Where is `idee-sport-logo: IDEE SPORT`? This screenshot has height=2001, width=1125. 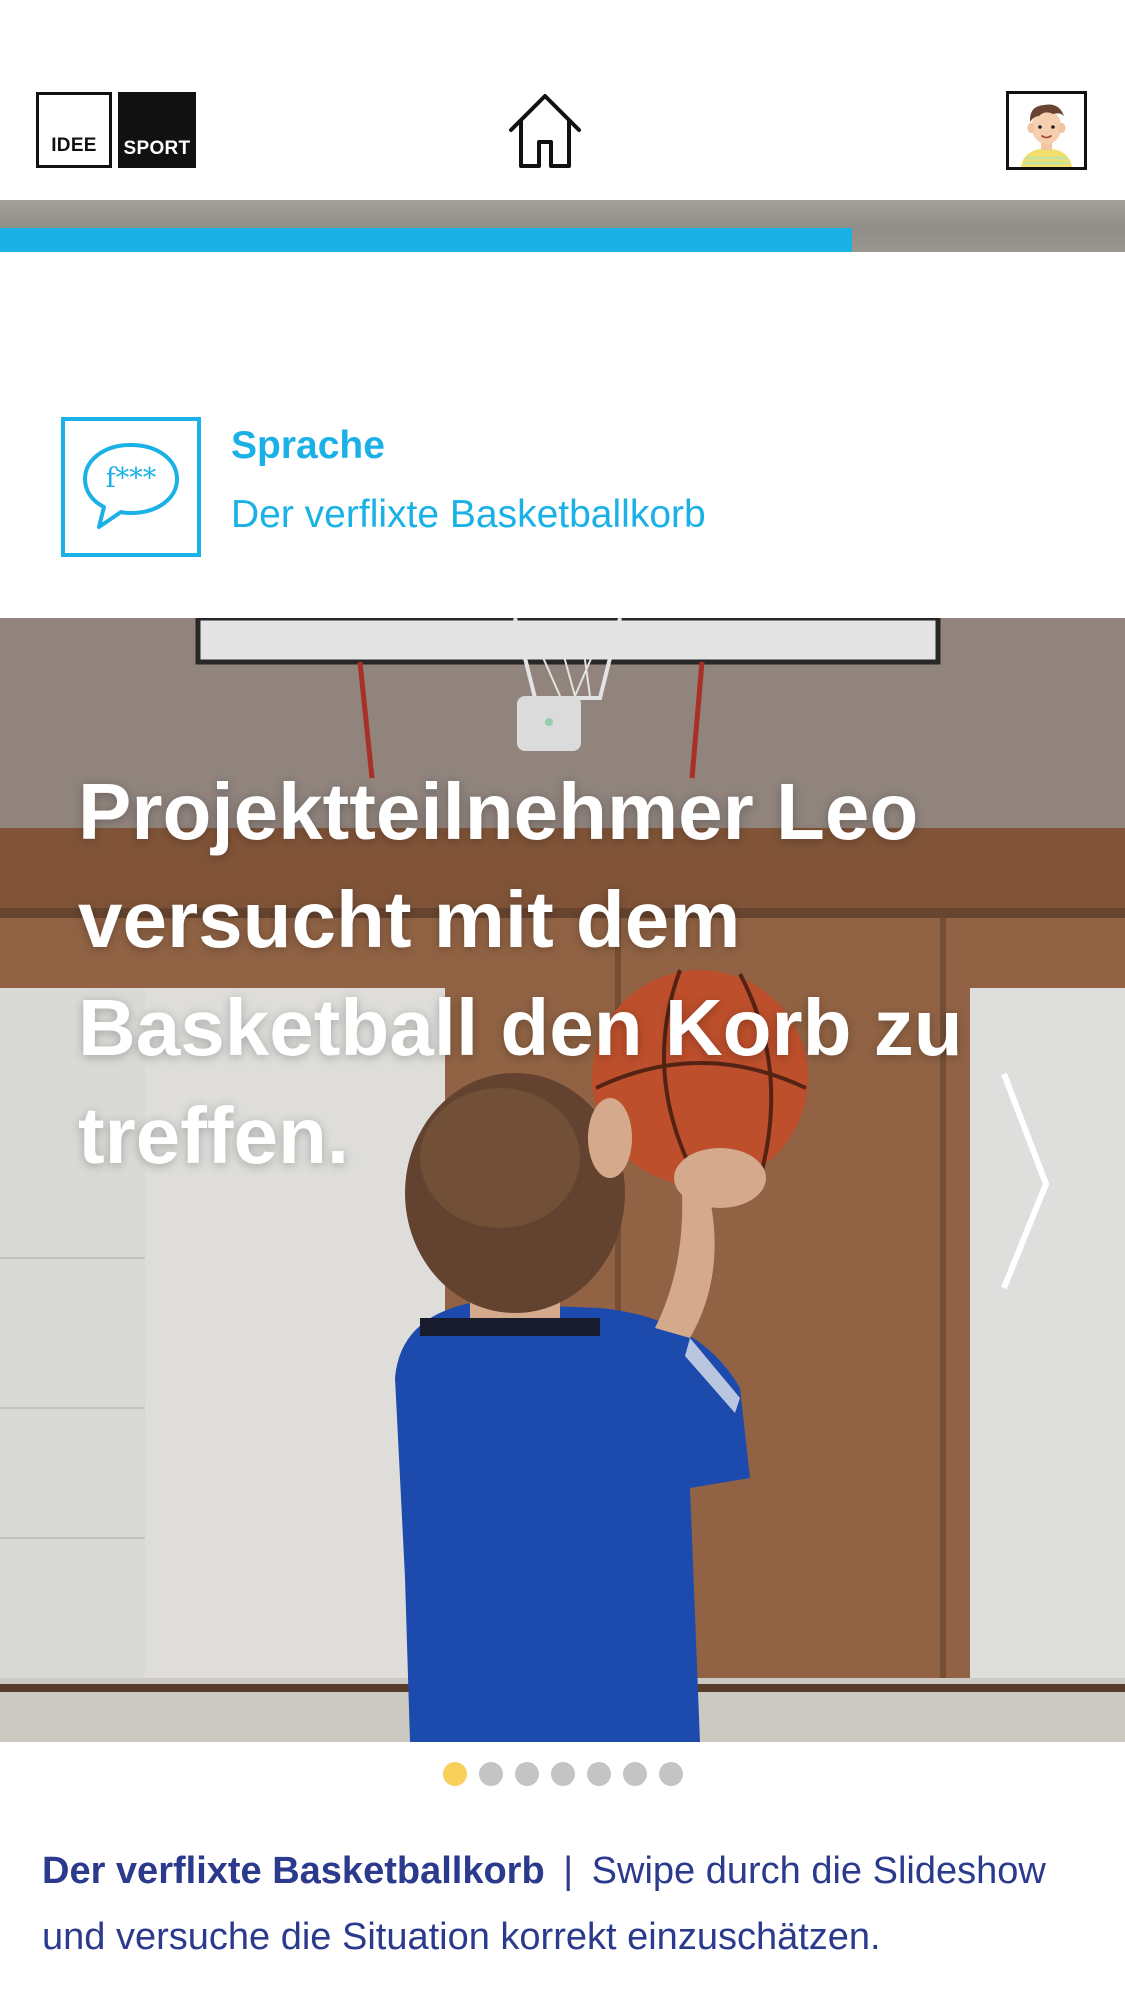
idee-sport-logo: IDEE SPORT is located at coordinates (116, 130).